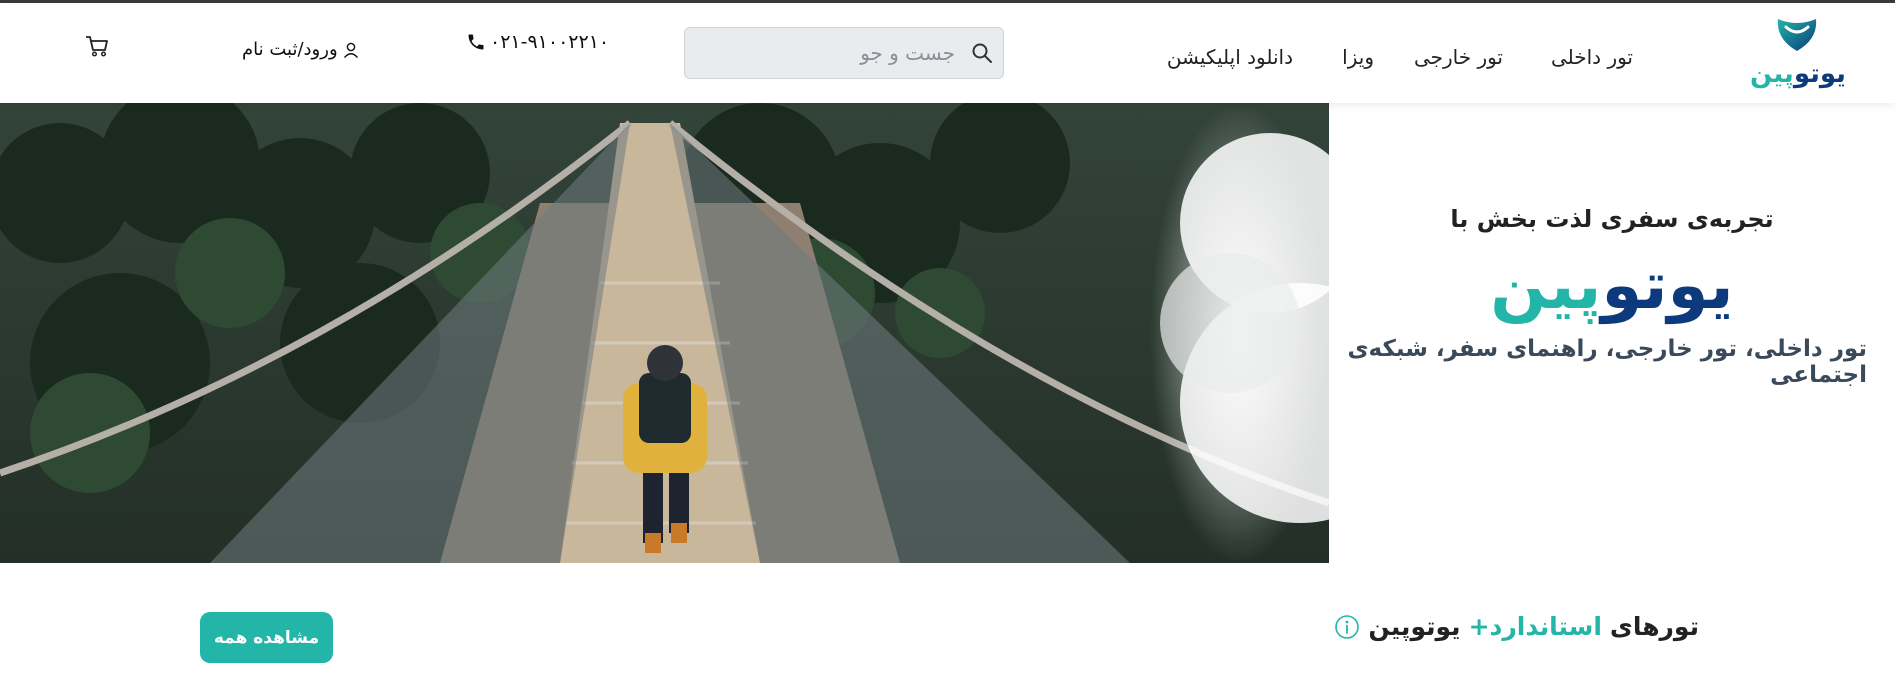  I want to click on cart-icon, so click(97, 46).